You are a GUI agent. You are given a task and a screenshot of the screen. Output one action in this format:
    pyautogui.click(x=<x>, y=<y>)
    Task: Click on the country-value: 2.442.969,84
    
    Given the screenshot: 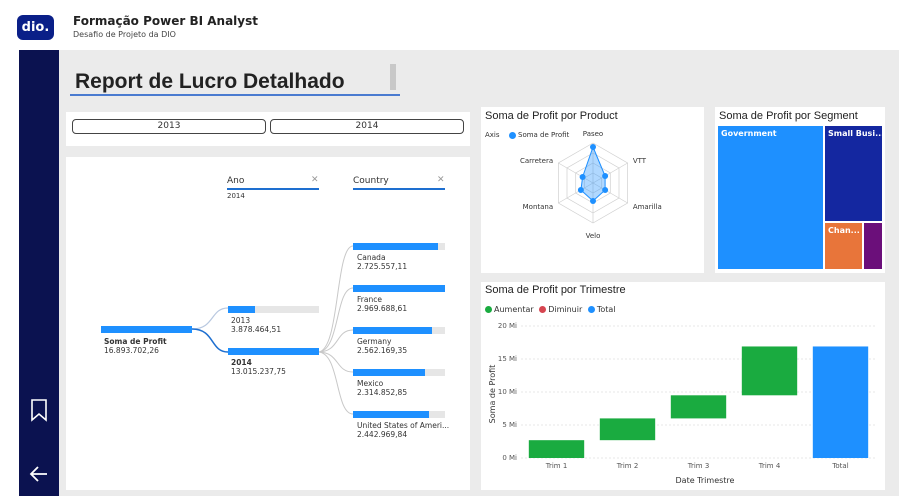 What is the action you would take?
    pyautogui.click(x=382, y=434)
    